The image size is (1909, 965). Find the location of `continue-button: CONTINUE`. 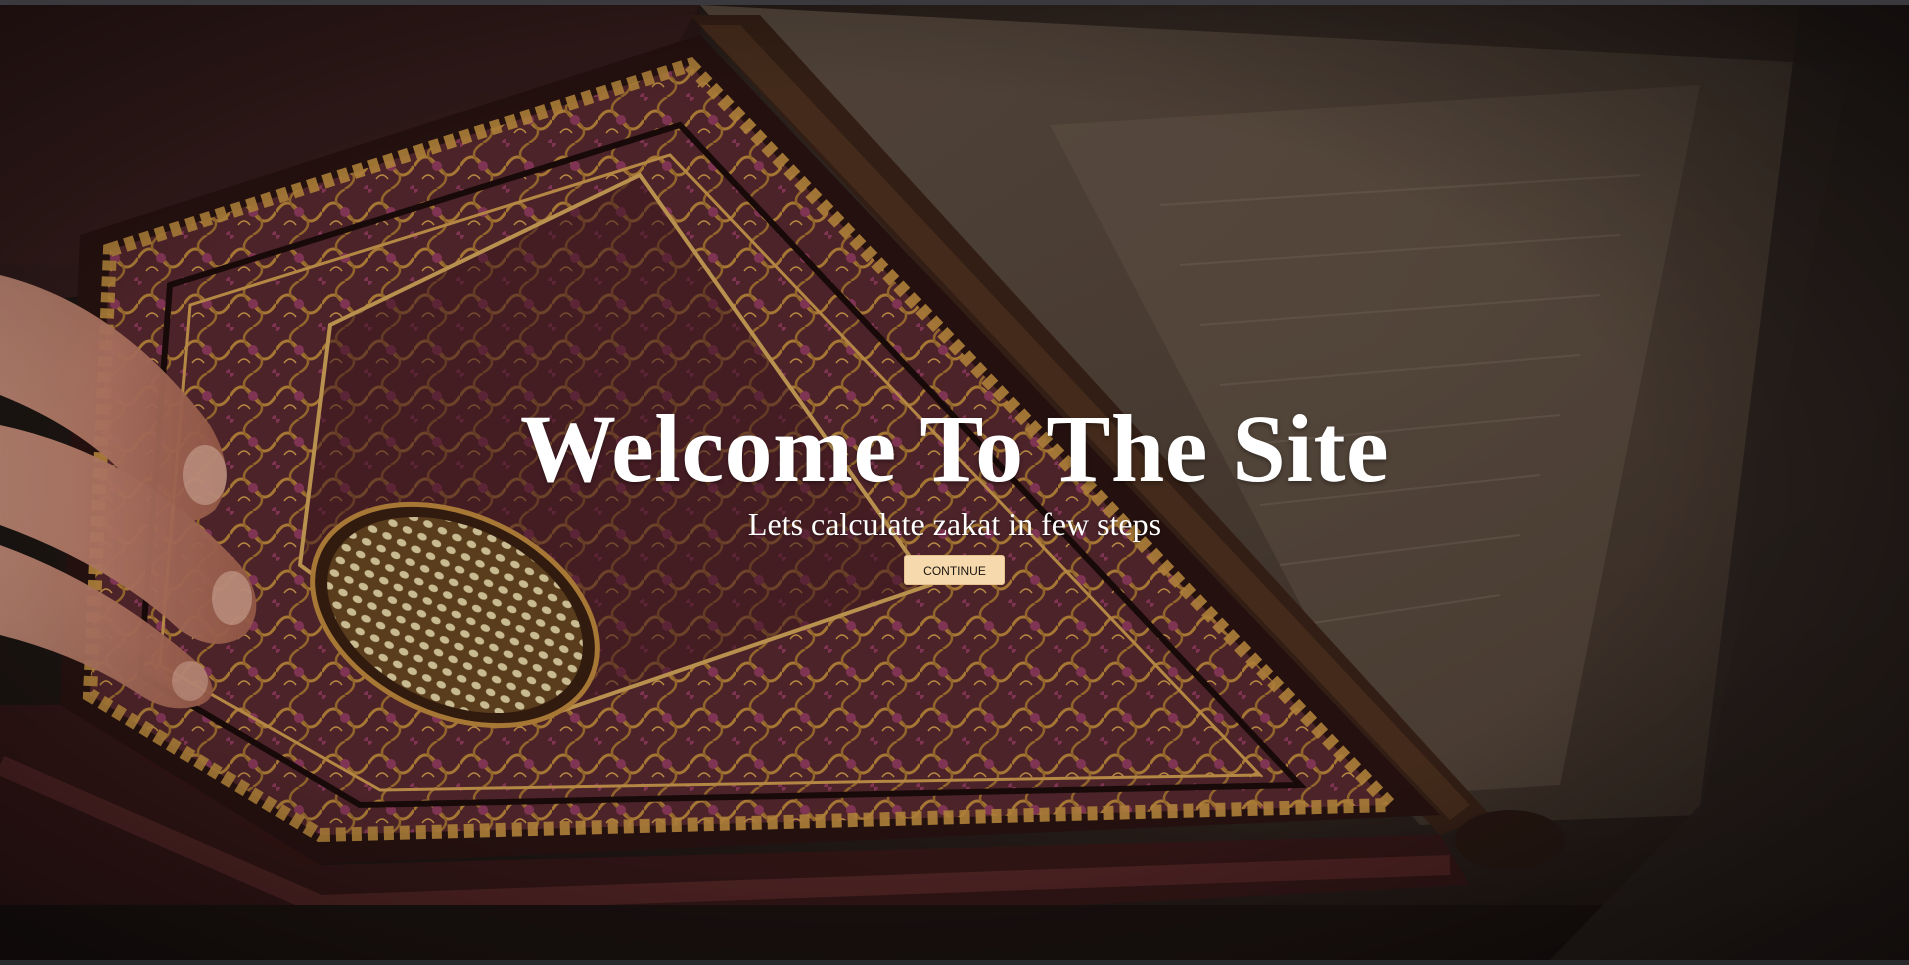

continue-button: CONTINUE is located at coordinates (954, 570).